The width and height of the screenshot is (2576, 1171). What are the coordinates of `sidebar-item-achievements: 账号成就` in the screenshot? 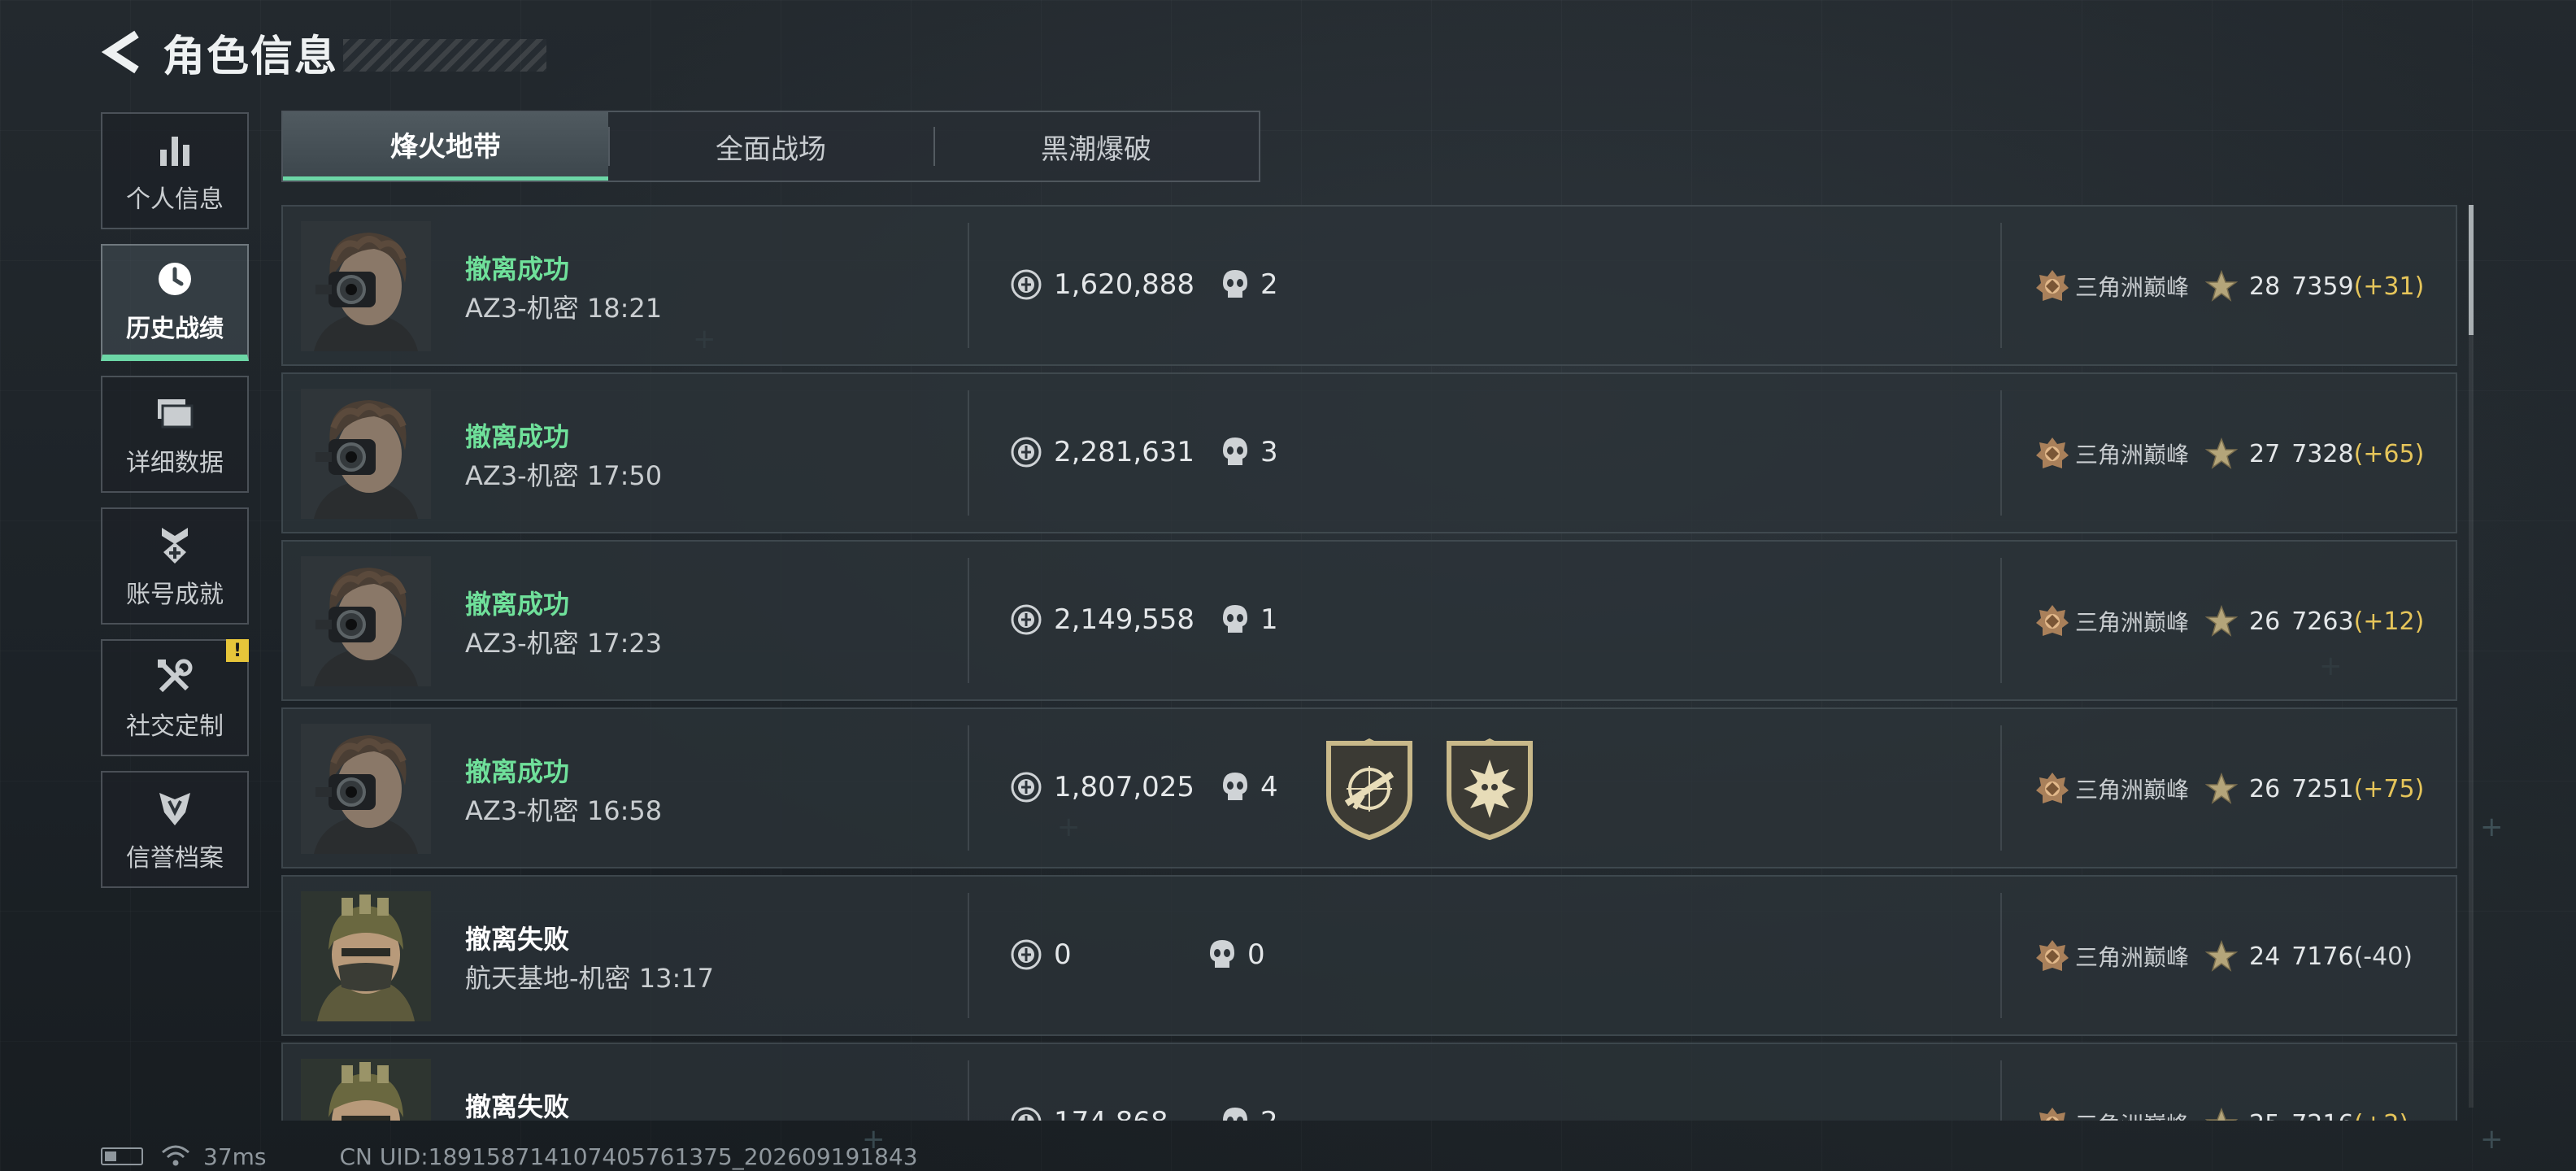 It's located at (175, 566).